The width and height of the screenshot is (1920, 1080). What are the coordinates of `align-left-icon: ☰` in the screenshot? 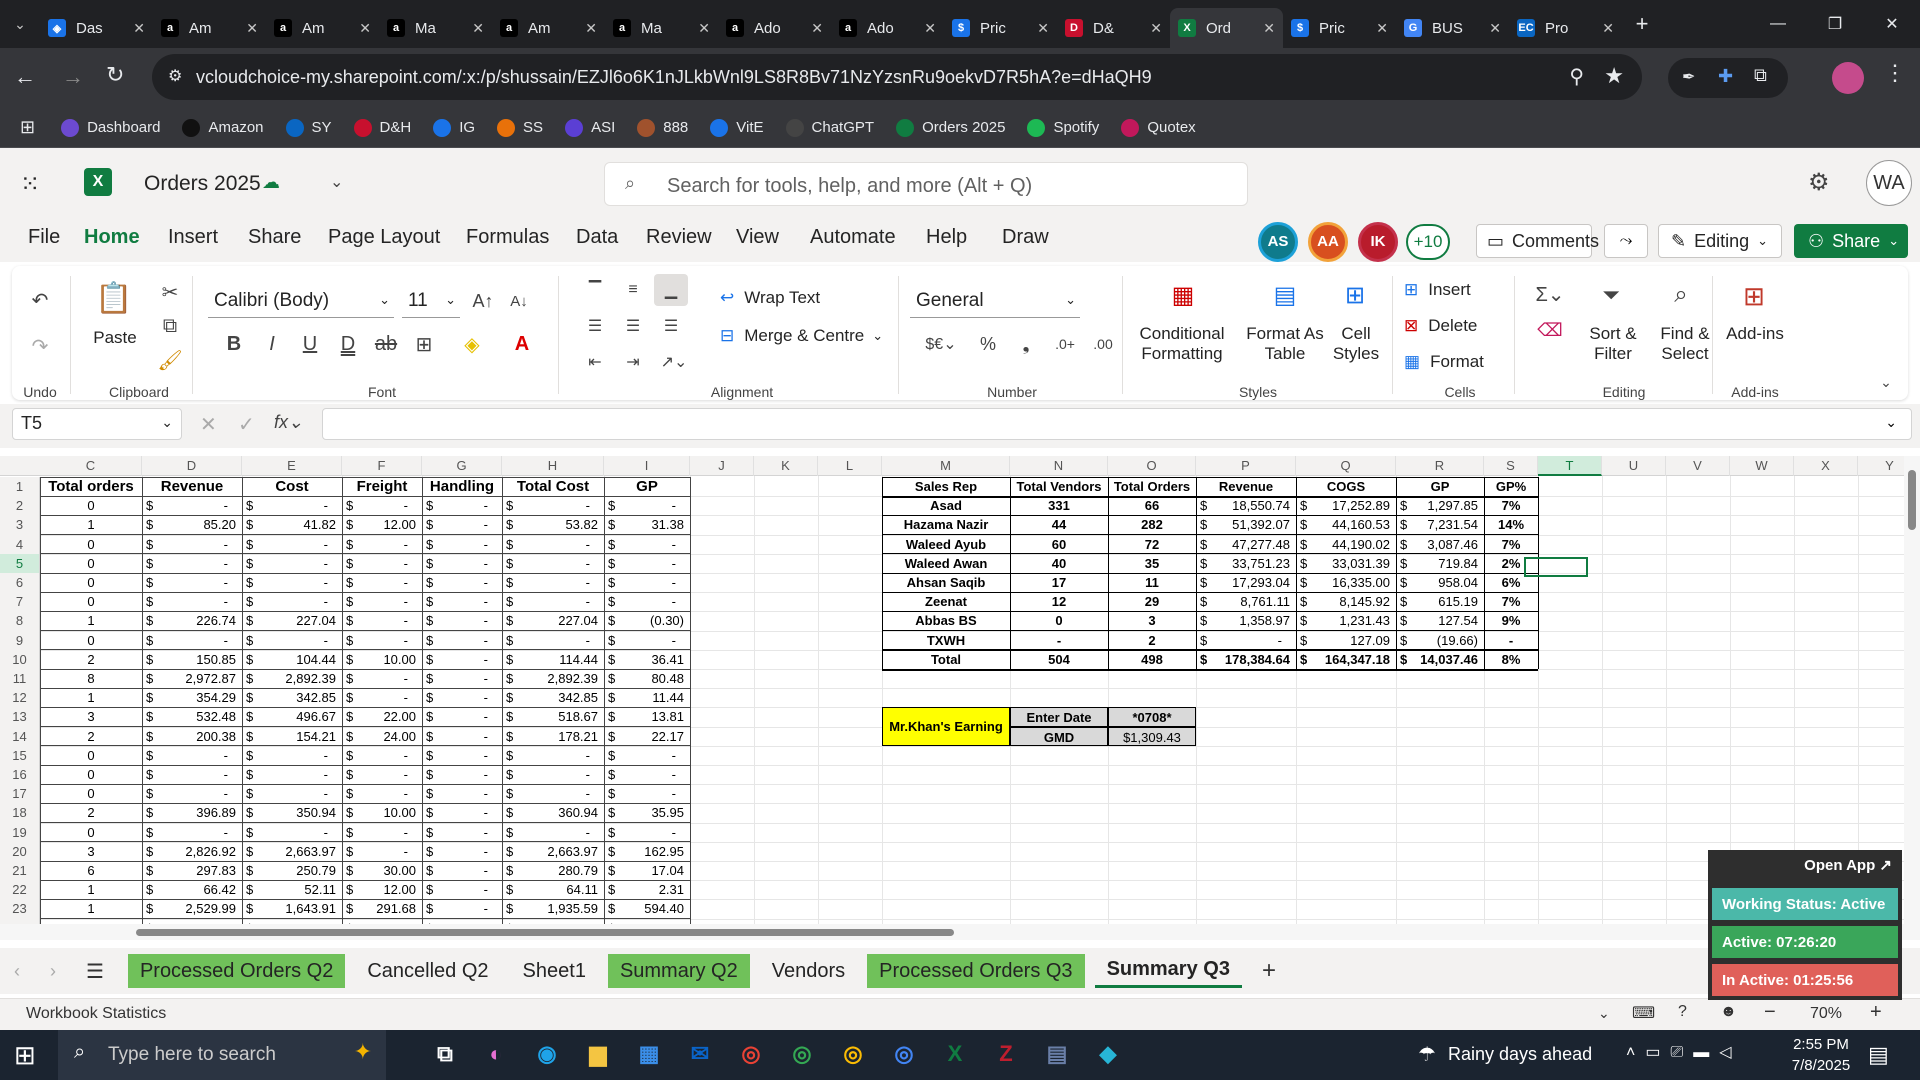 It's located at (595, 326).